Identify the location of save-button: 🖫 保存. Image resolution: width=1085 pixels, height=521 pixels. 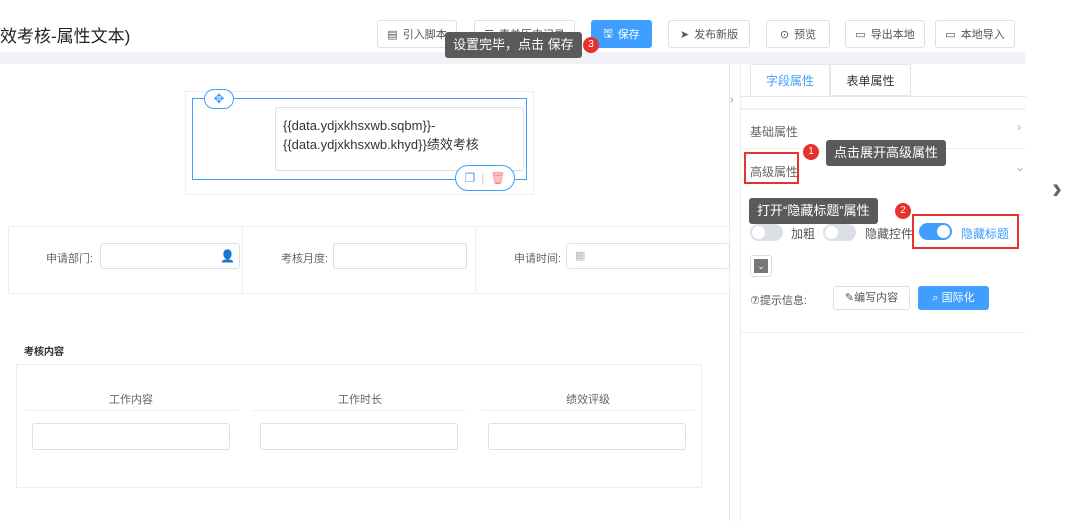
(621, 34).